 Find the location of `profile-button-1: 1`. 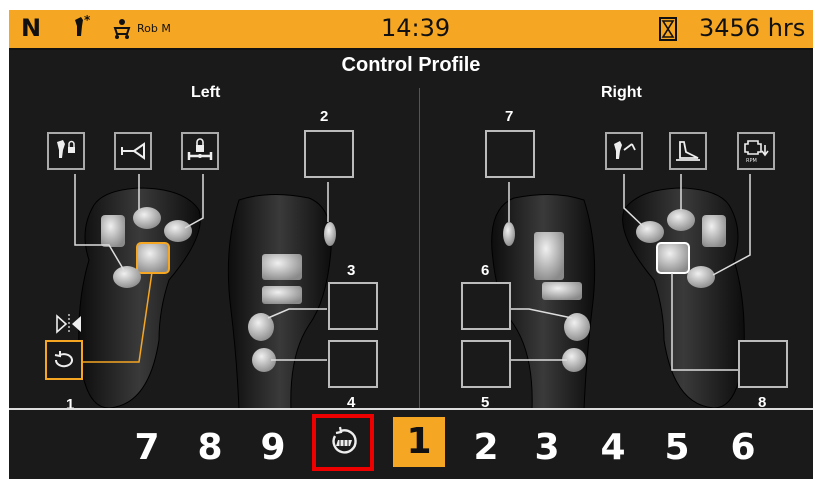

profile-button-1: 1 is located at coordinates (419, 442).